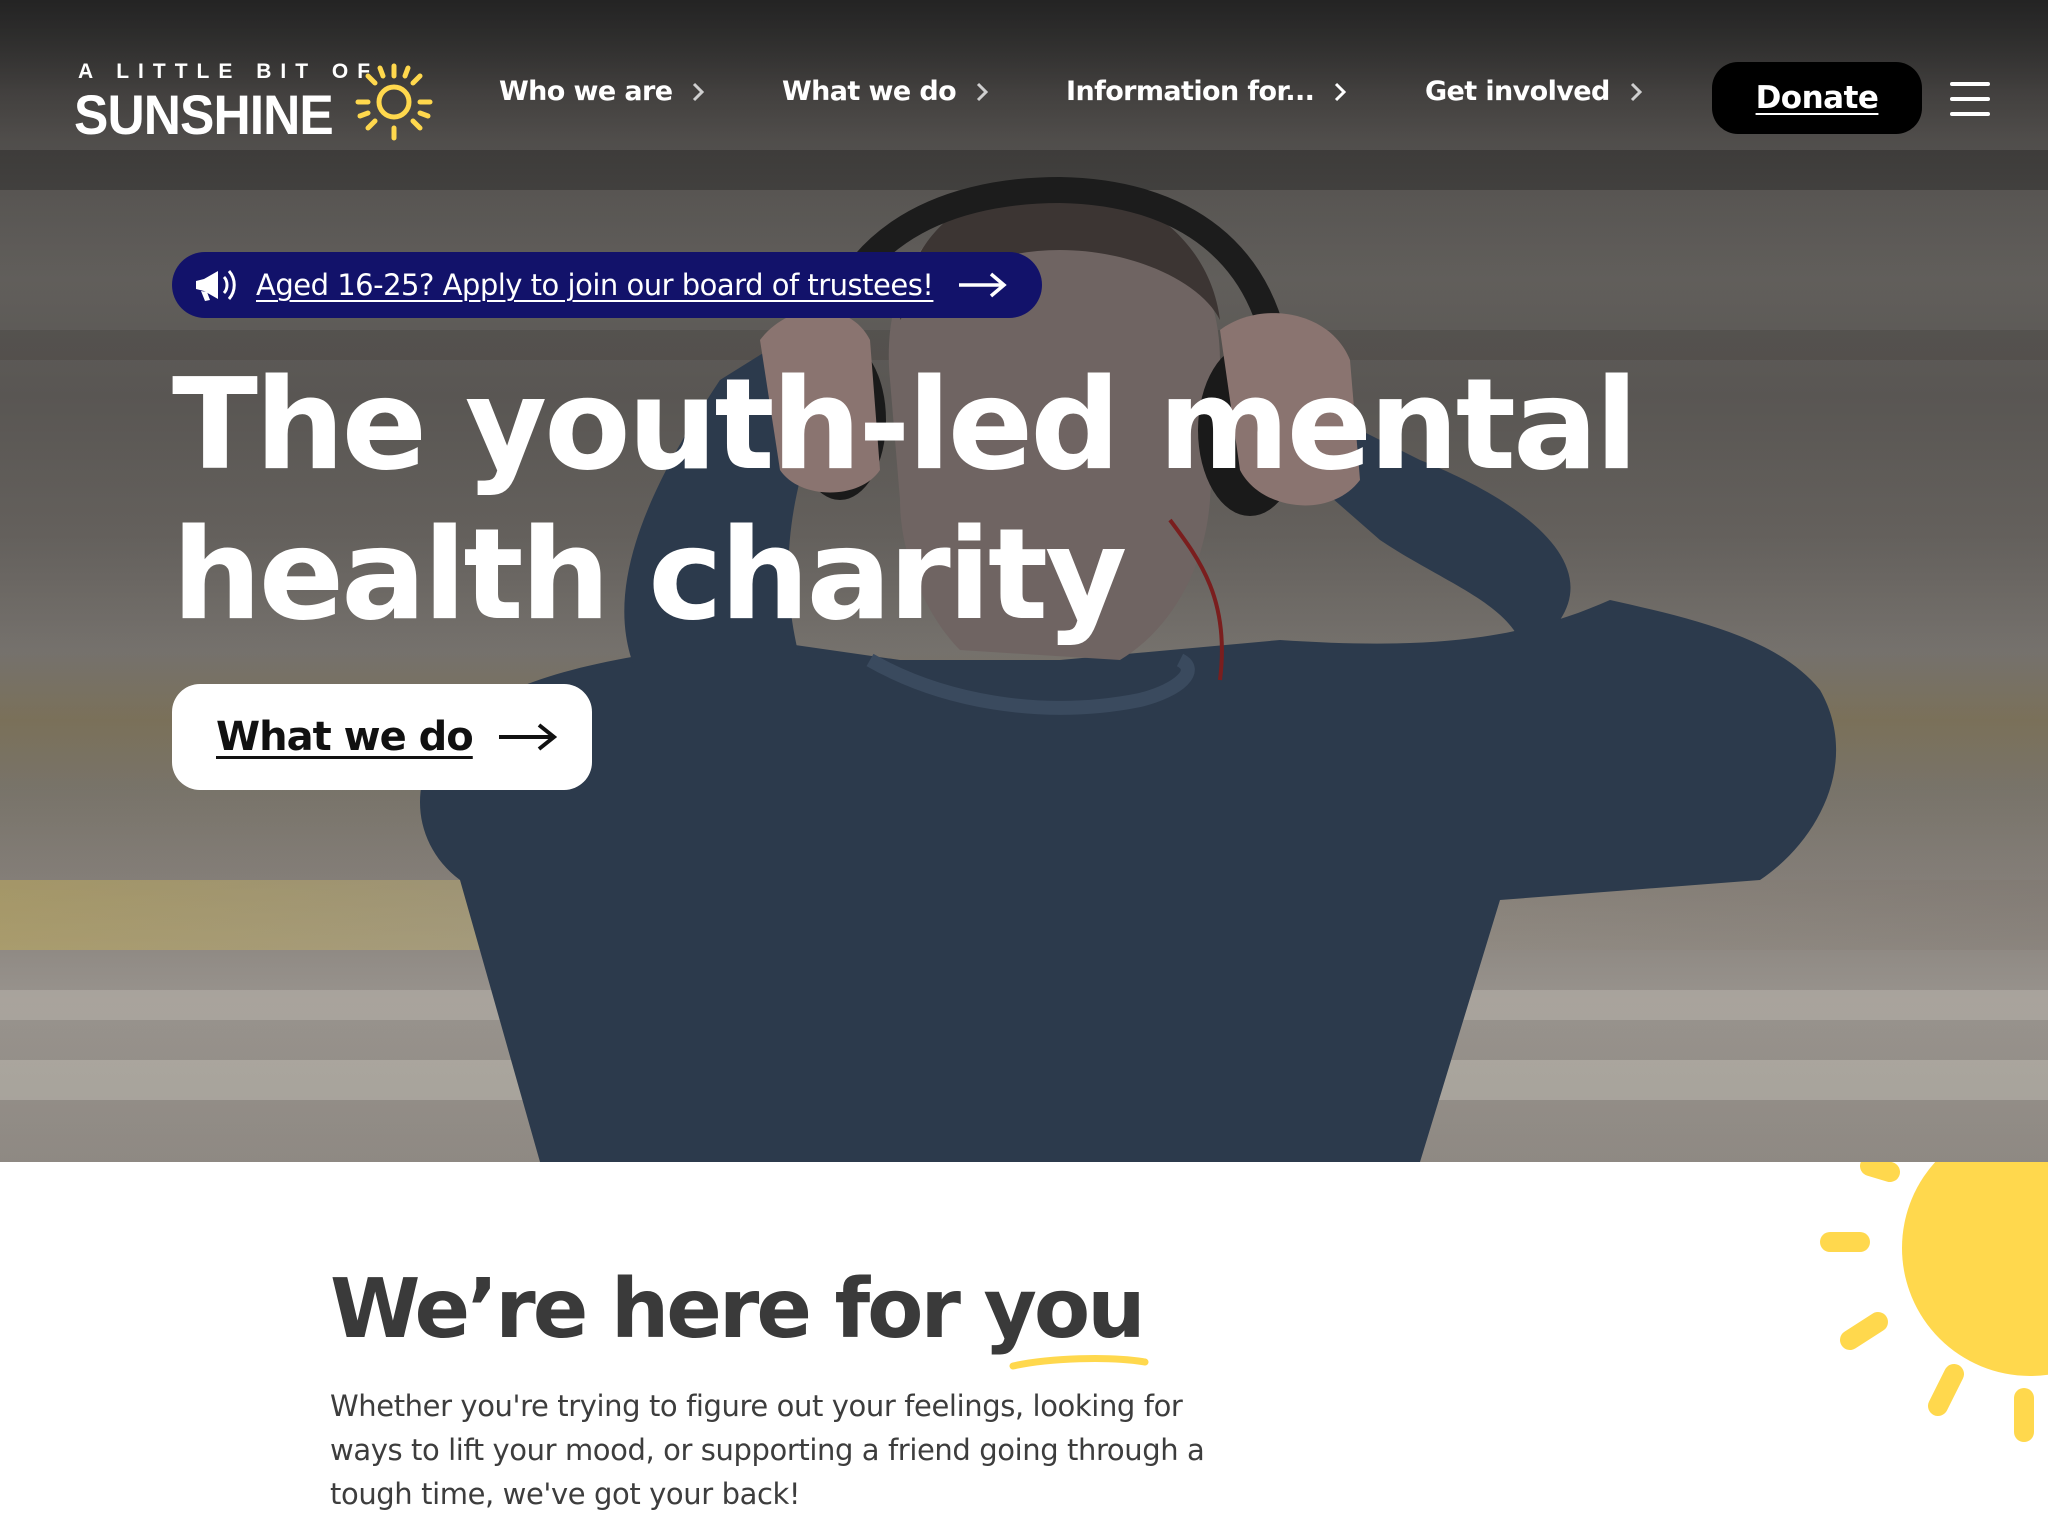  I want to click on nav-item-what-we-do: What we do, so click(886, 91).